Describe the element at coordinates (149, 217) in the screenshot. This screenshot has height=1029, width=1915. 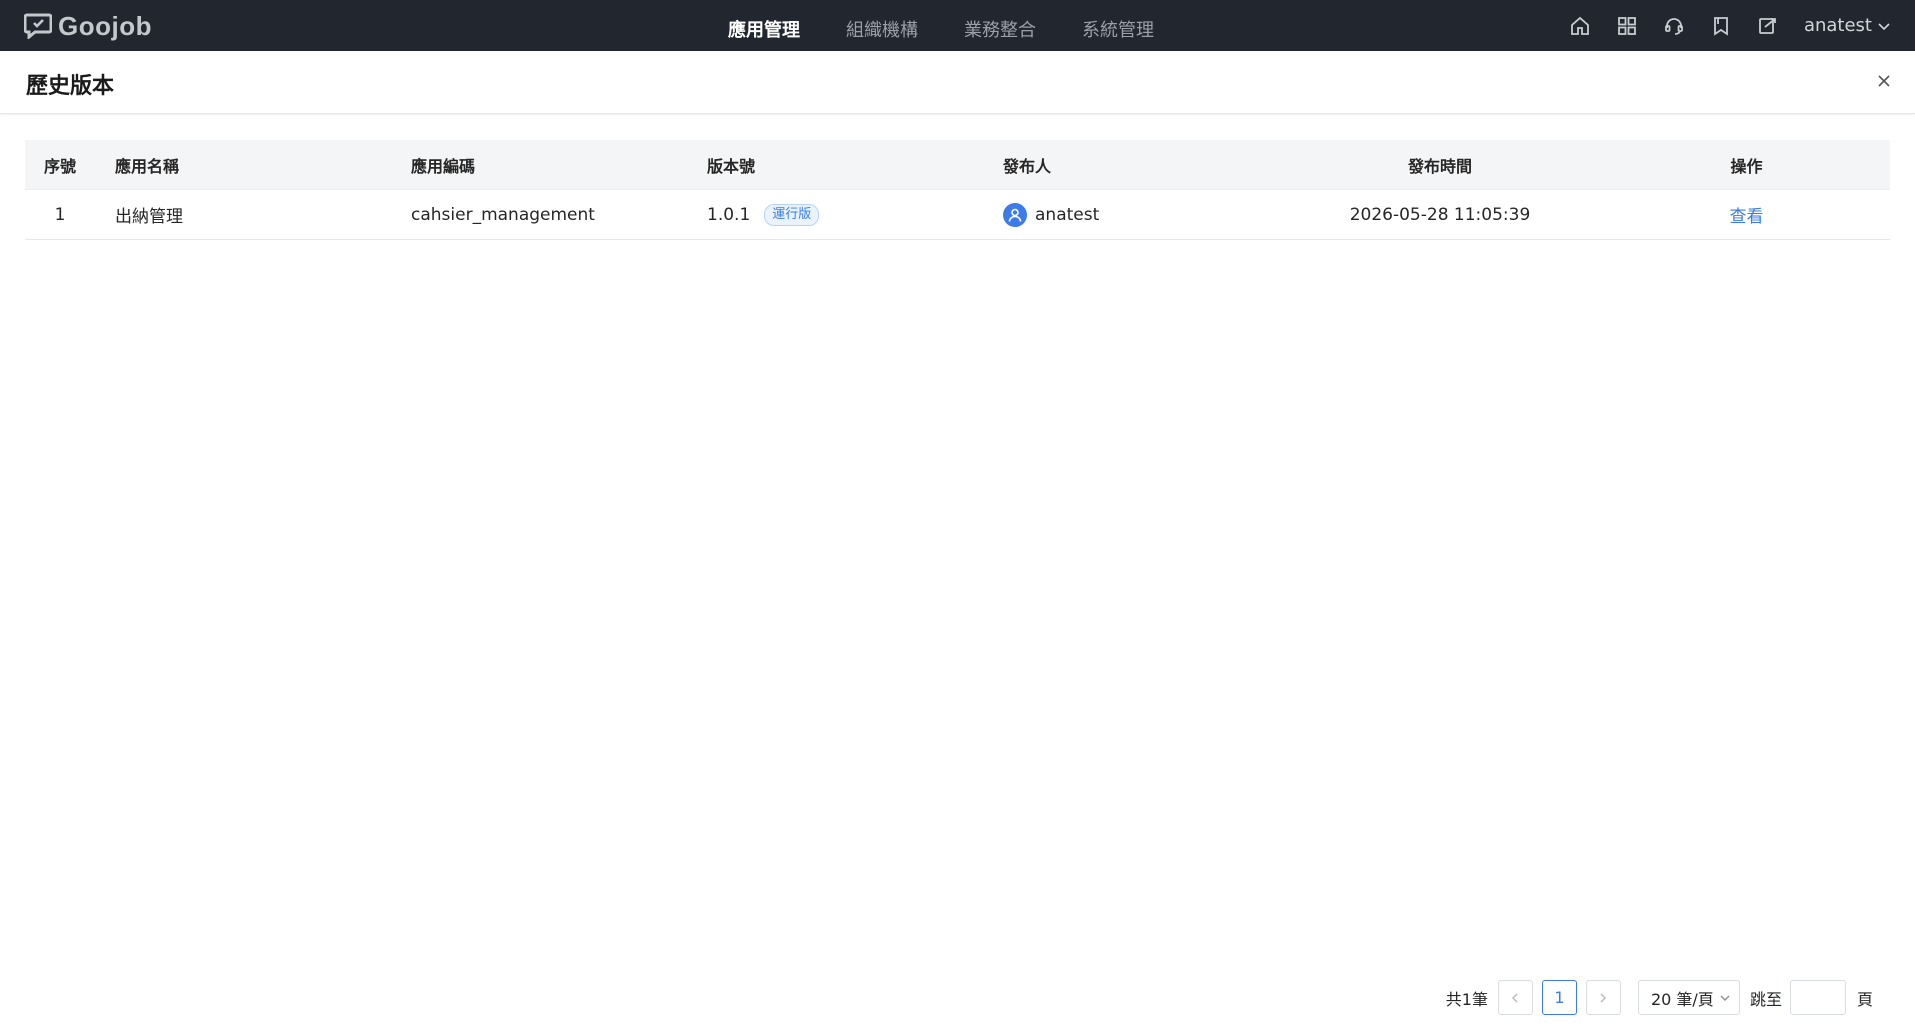
I see `cell-app-name: 出納管理` at that location.